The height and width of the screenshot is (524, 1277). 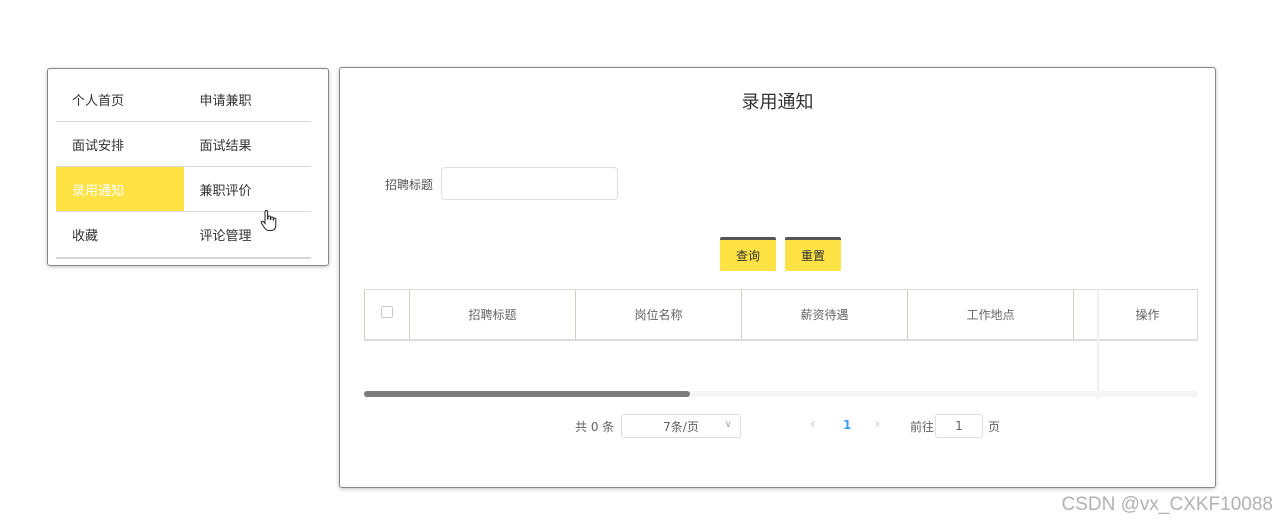 What do you see at coordinates (1086, 314) in the screenshot?
I see `column-header-spacer` at bounding box center [1086, 314].